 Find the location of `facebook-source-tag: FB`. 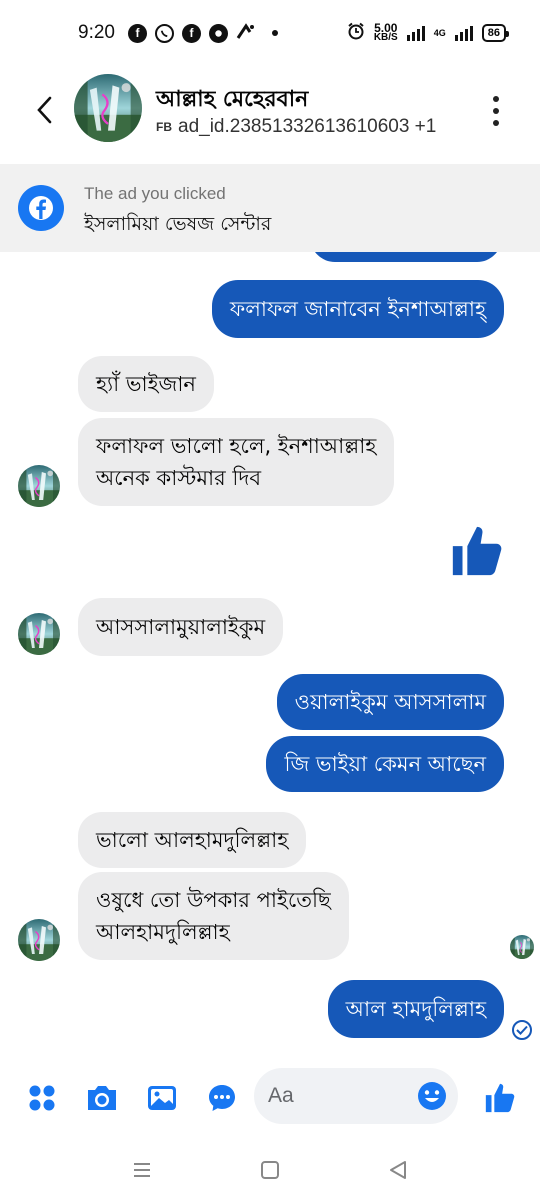

facebook-source-tag: FB is located at coordinates (164, 127).